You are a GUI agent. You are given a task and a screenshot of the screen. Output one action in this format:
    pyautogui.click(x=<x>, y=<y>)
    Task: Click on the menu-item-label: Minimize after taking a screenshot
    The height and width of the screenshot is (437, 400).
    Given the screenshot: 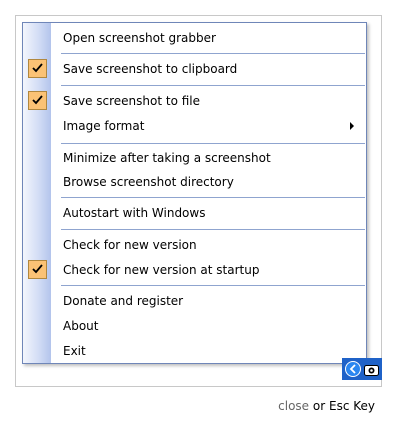 What is the action you would take?
    pyautogui.click(x=167, y=158)
    